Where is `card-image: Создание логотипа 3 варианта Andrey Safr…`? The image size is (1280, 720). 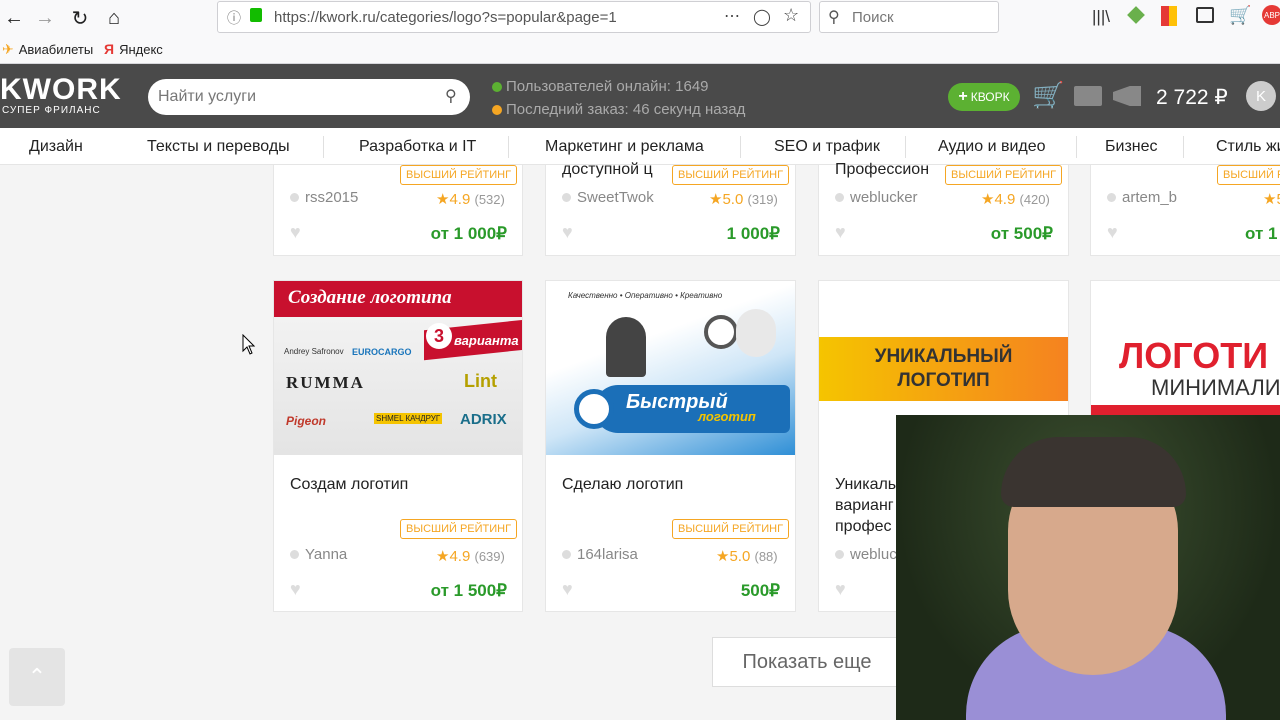
card-image: Создание логотипа 3 варианта Andrey Safr… is located at coordinates (398, 368).